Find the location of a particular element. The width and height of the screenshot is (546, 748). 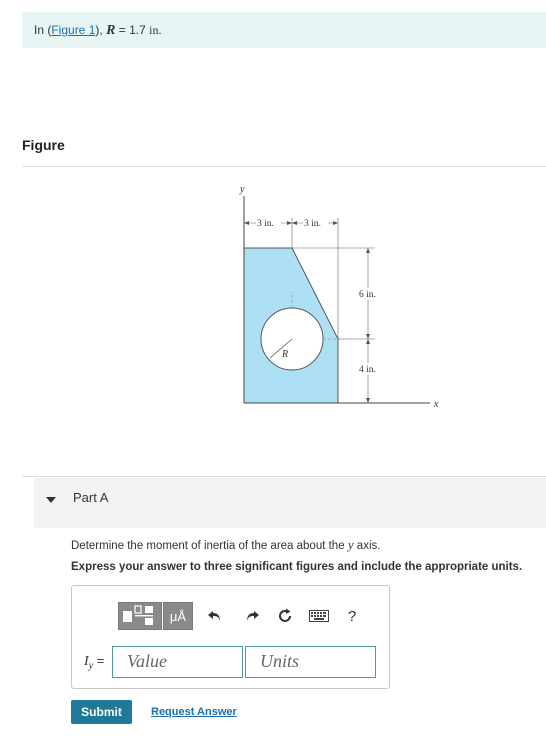

answer-label-equals: = is located at coordinates (100, 660).